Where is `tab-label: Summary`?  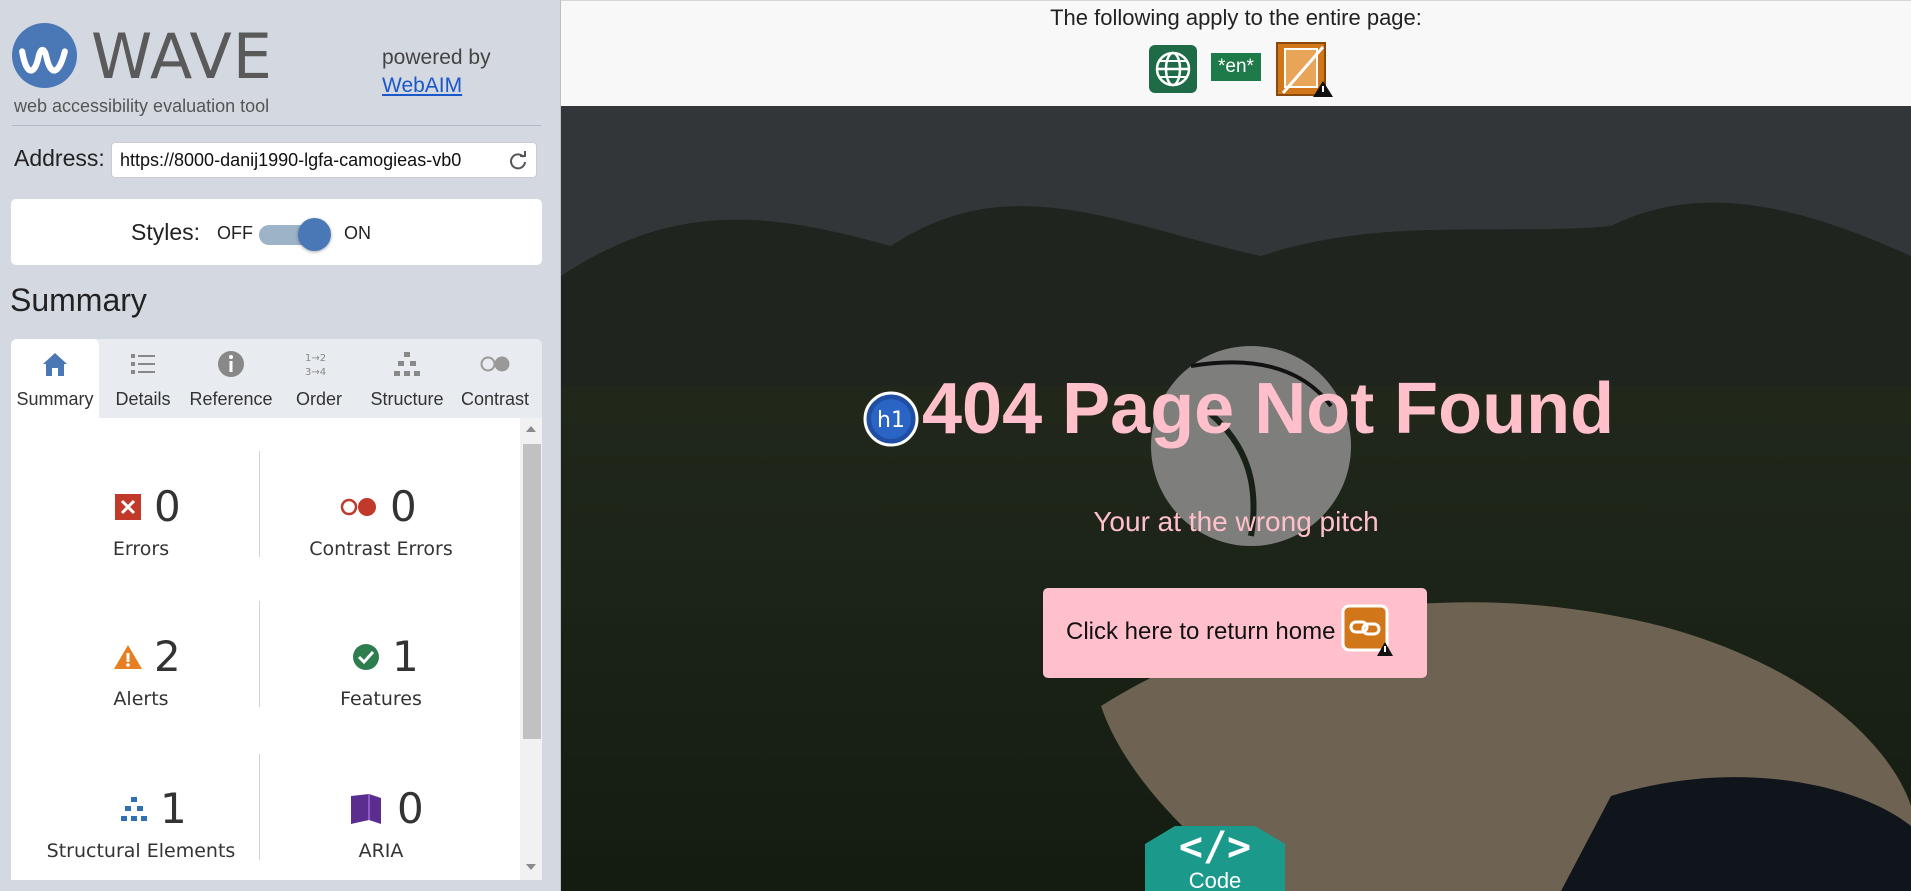 tab-label: Summary is located at coordinates (55, 399).